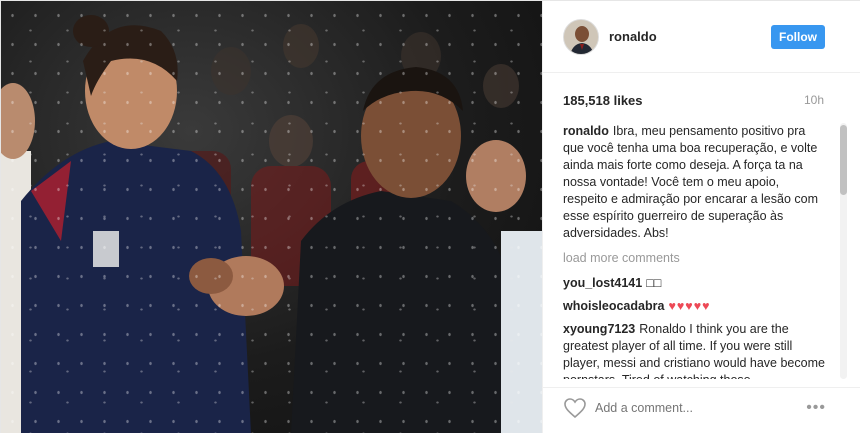 The width and height of the screenshot is (860, 433). I want to click on comment-footer: •••, so click(701, 410).